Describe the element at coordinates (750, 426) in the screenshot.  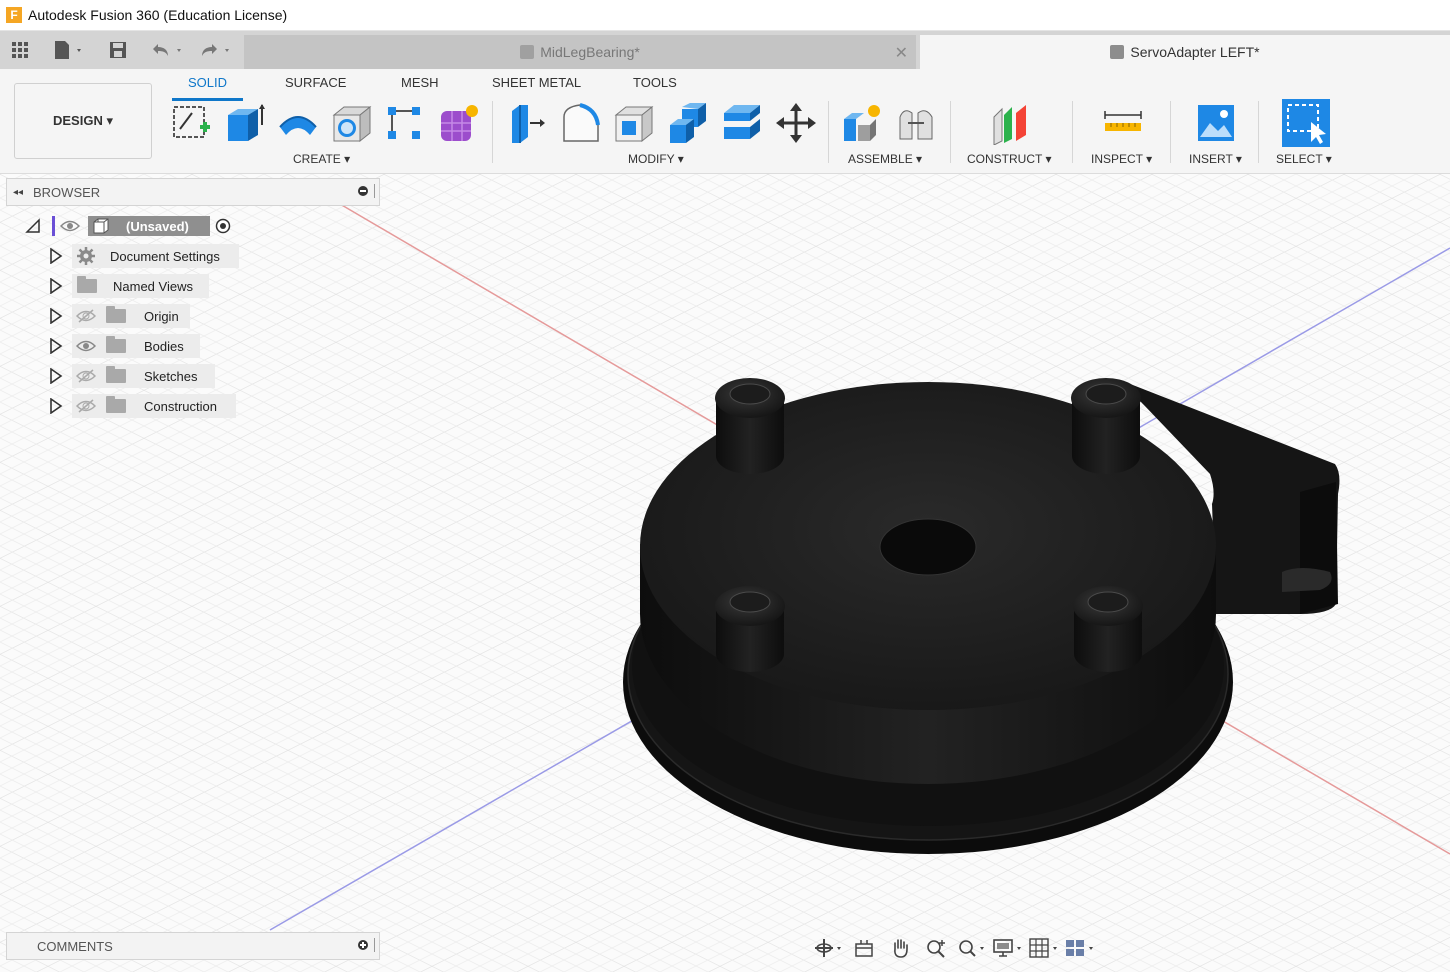
I see `pin-top-left` at that location.